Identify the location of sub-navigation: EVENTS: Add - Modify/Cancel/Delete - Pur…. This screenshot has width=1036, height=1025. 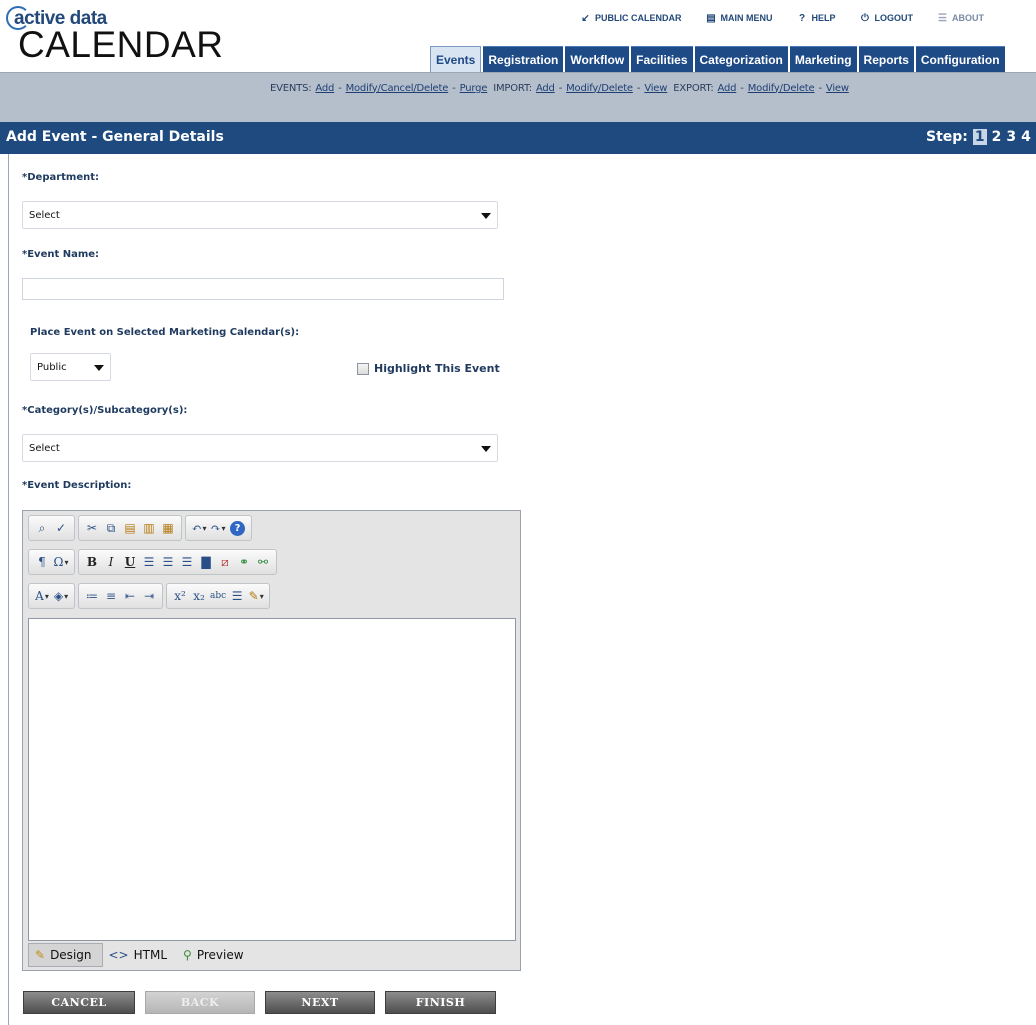
(518, 97).